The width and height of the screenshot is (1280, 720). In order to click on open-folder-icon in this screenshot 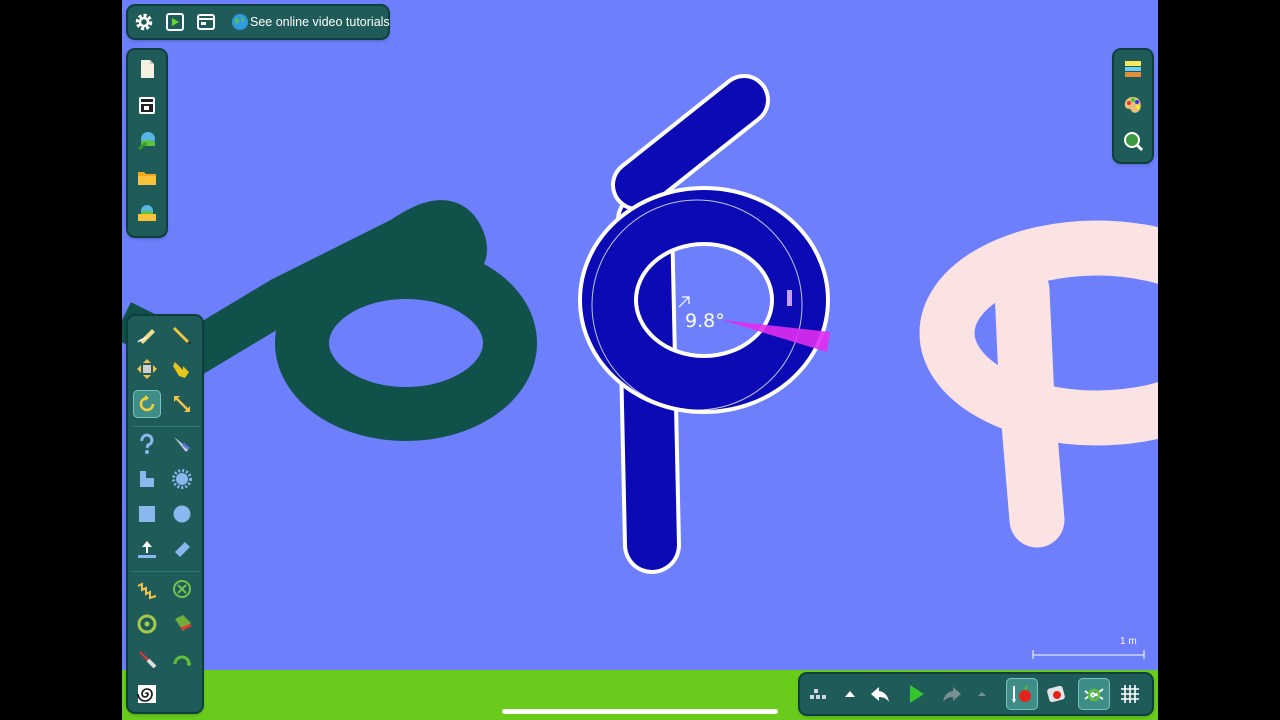, I will do `click(147, 177)`.